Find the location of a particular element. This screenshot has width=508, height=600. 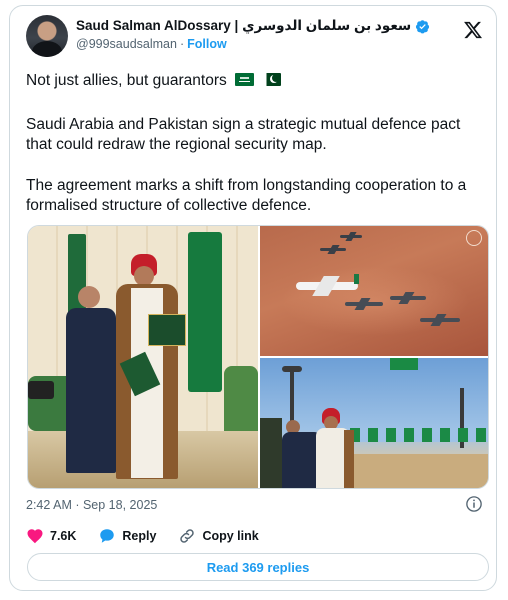

copy-link-button: Copy link is located at coordinates (218, 536).